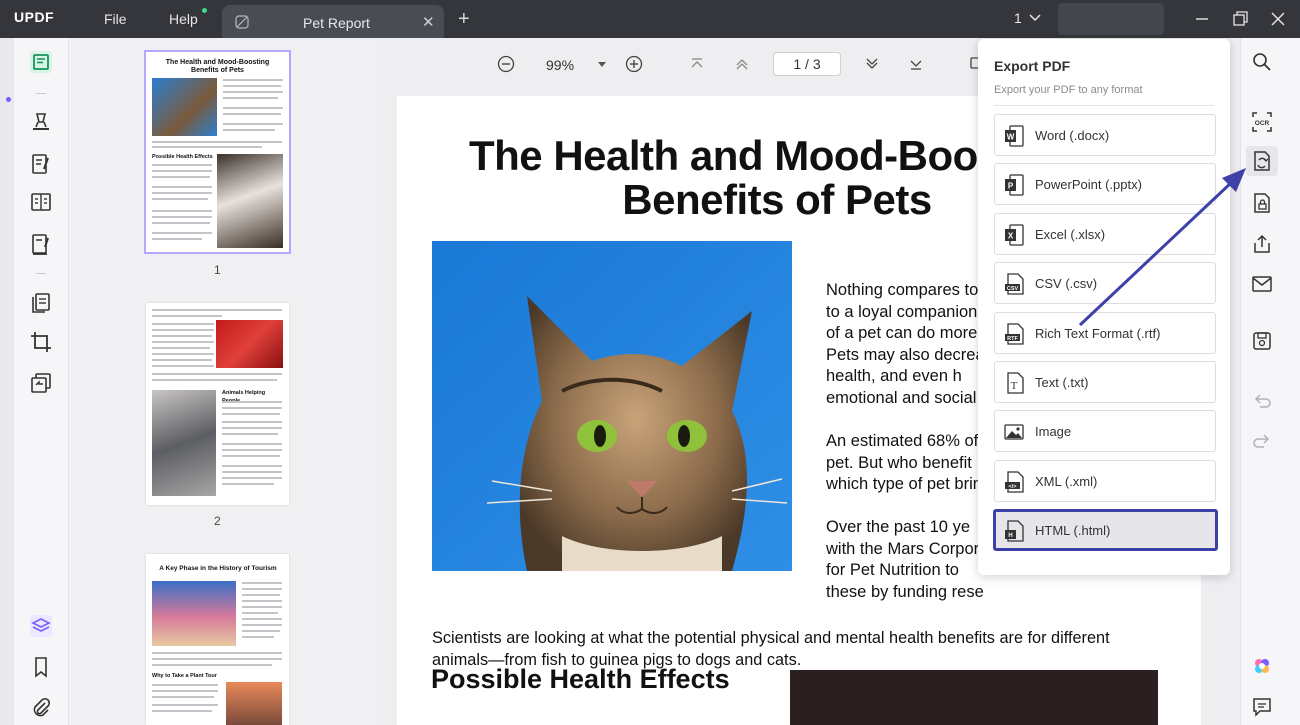  What do you see at coordinates (183, 19) in the screenshot?
I see `menu-help: Help` at bounding box center [183, 19].